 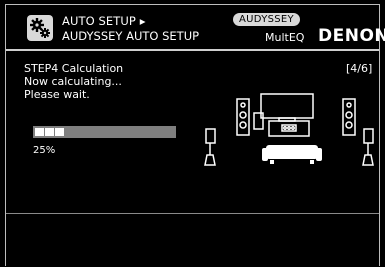 I want to click on tv-icon, so click(x=287, y=107).